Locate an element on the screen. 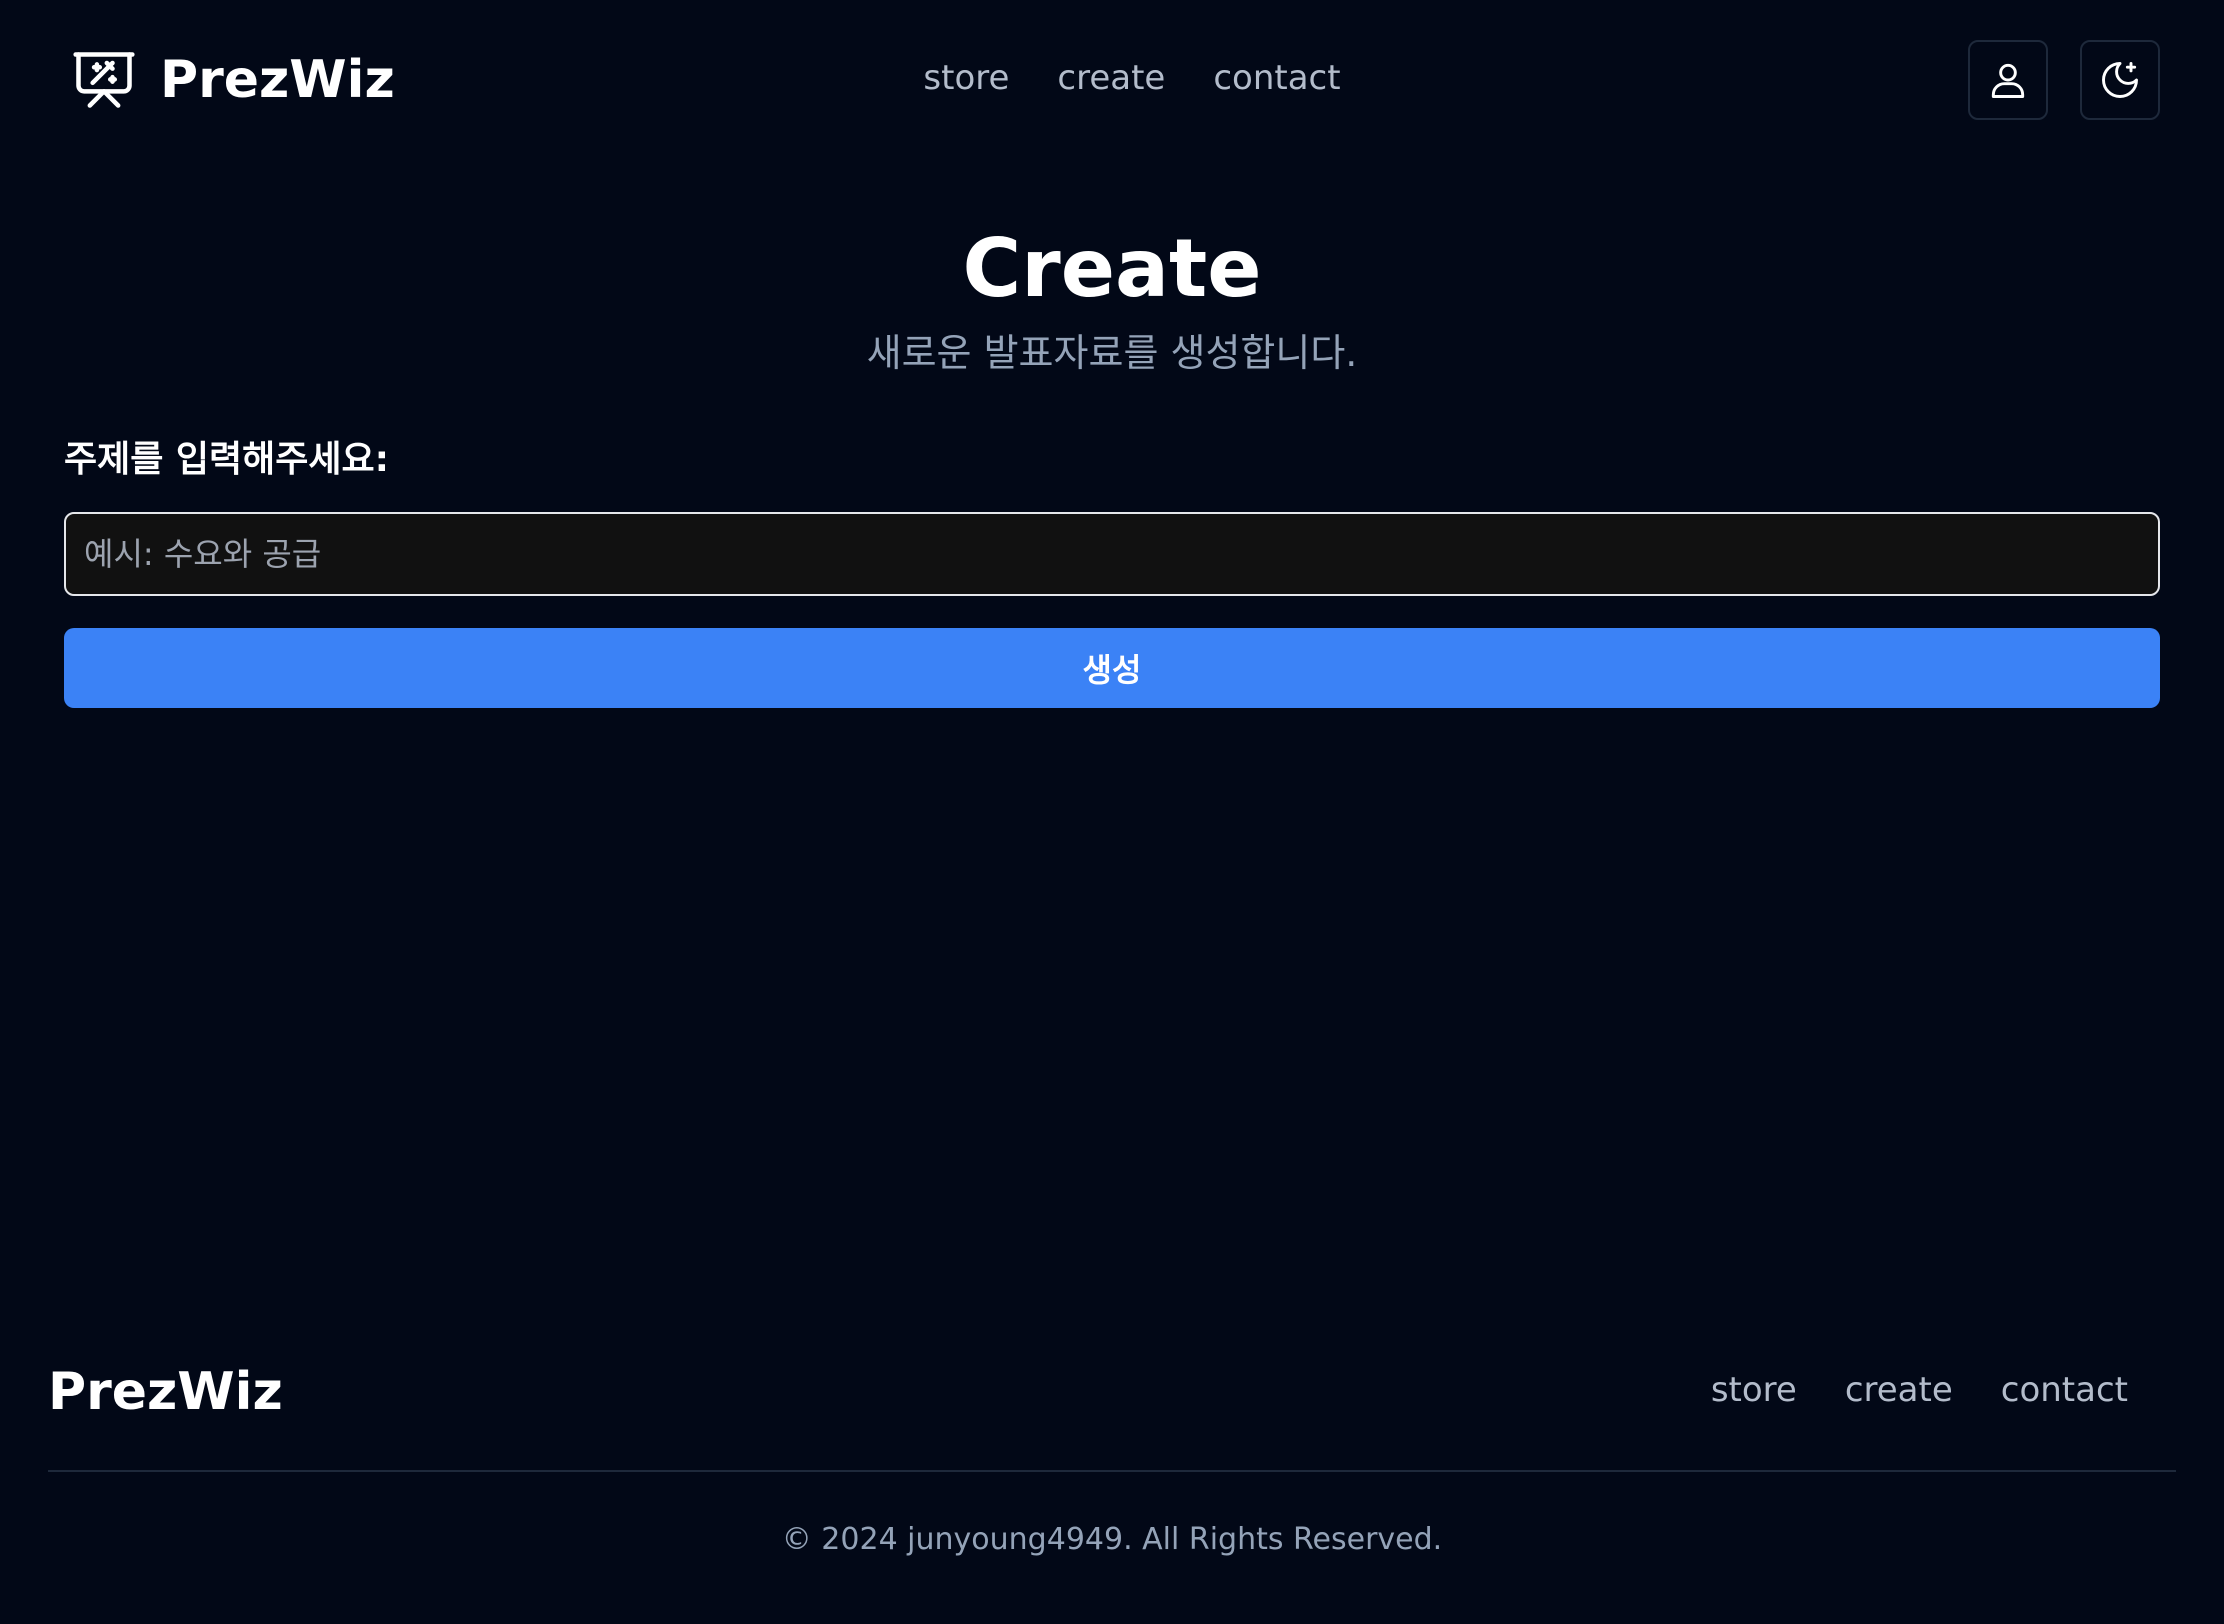 This screenshot has height=1624, width=2224. page-subtitle: 새로운 발표자료를 생성합니다. is located at coordinates (1112, 353).